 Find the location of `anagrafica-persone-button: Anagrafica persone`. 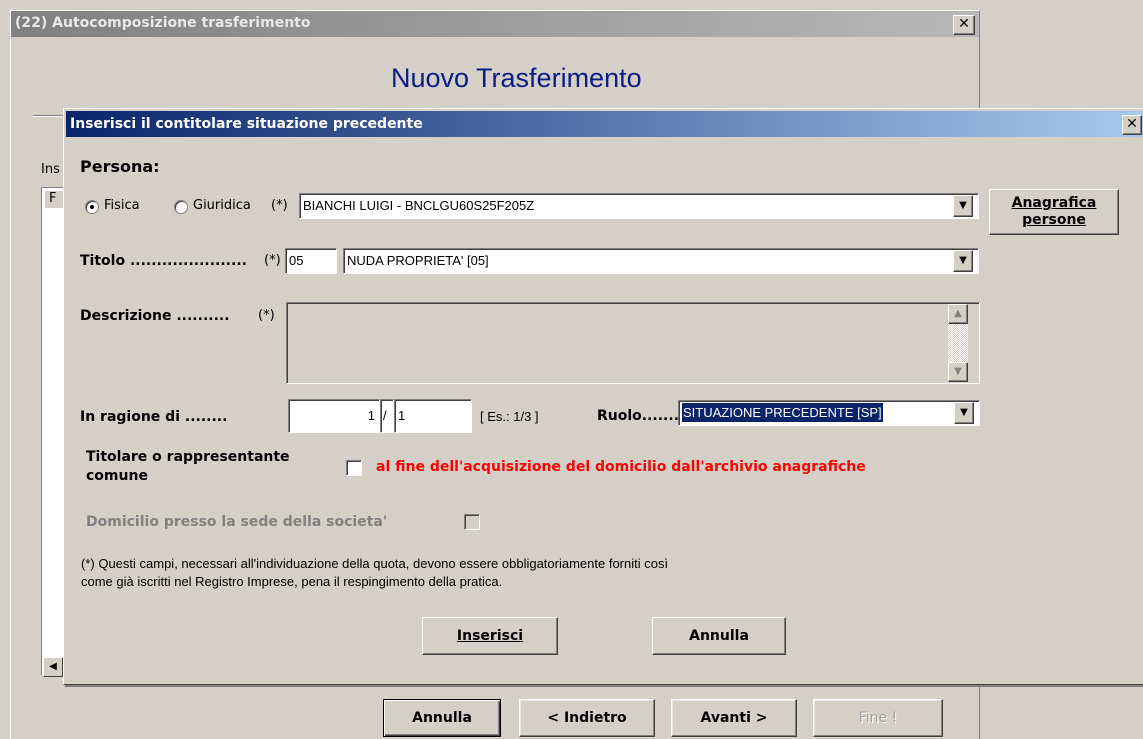

anagrafica-persone-button: Anagrafica persone is located at coordinates (1054, 212).